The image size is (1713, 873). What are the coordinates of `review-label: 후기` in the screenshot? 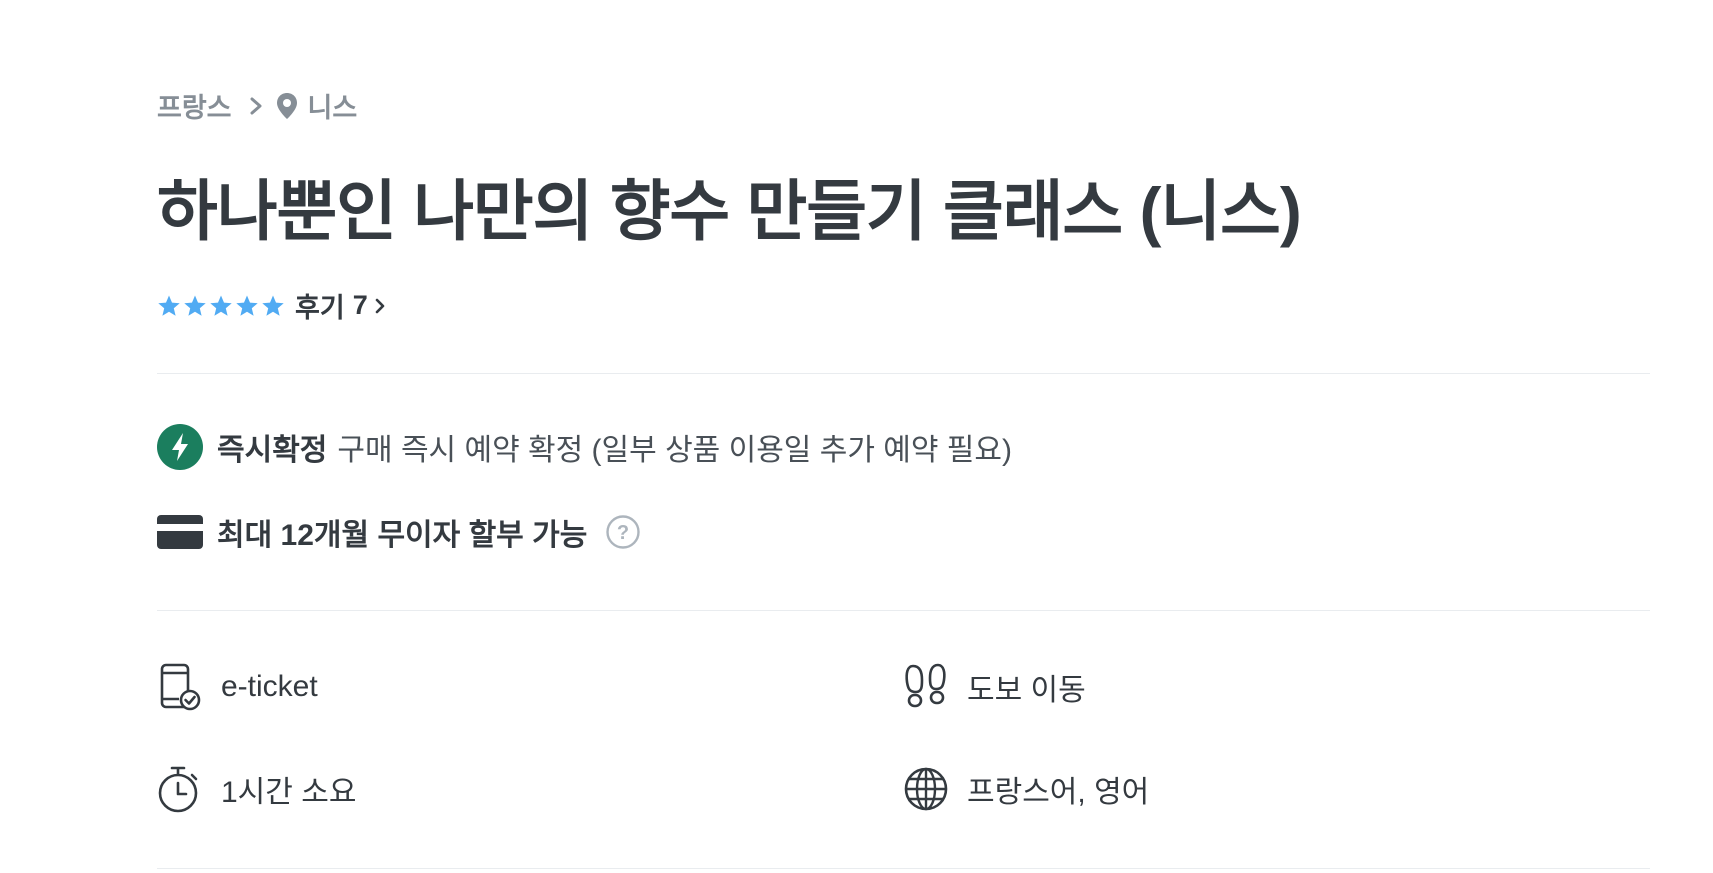 It's located at (320, 308).